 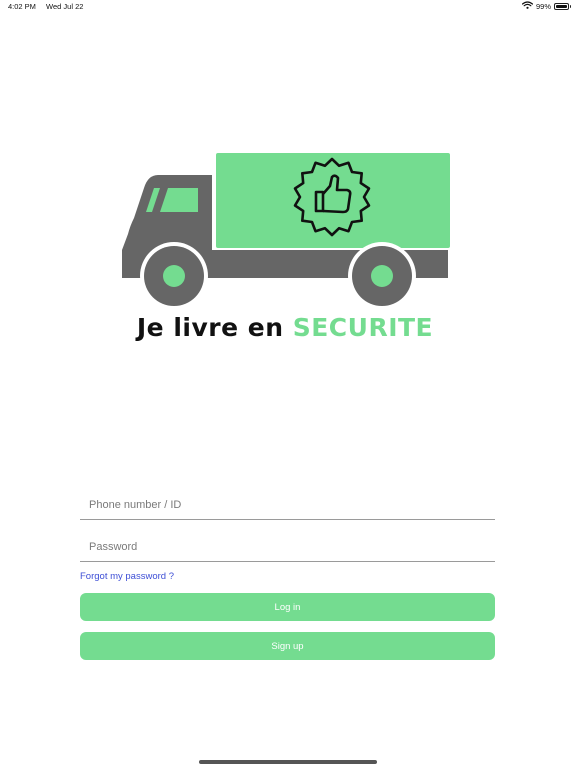 What do you see at coordinates (287, 547) in the screenshot?
I see `password-input` at bounding box center [287, 547].